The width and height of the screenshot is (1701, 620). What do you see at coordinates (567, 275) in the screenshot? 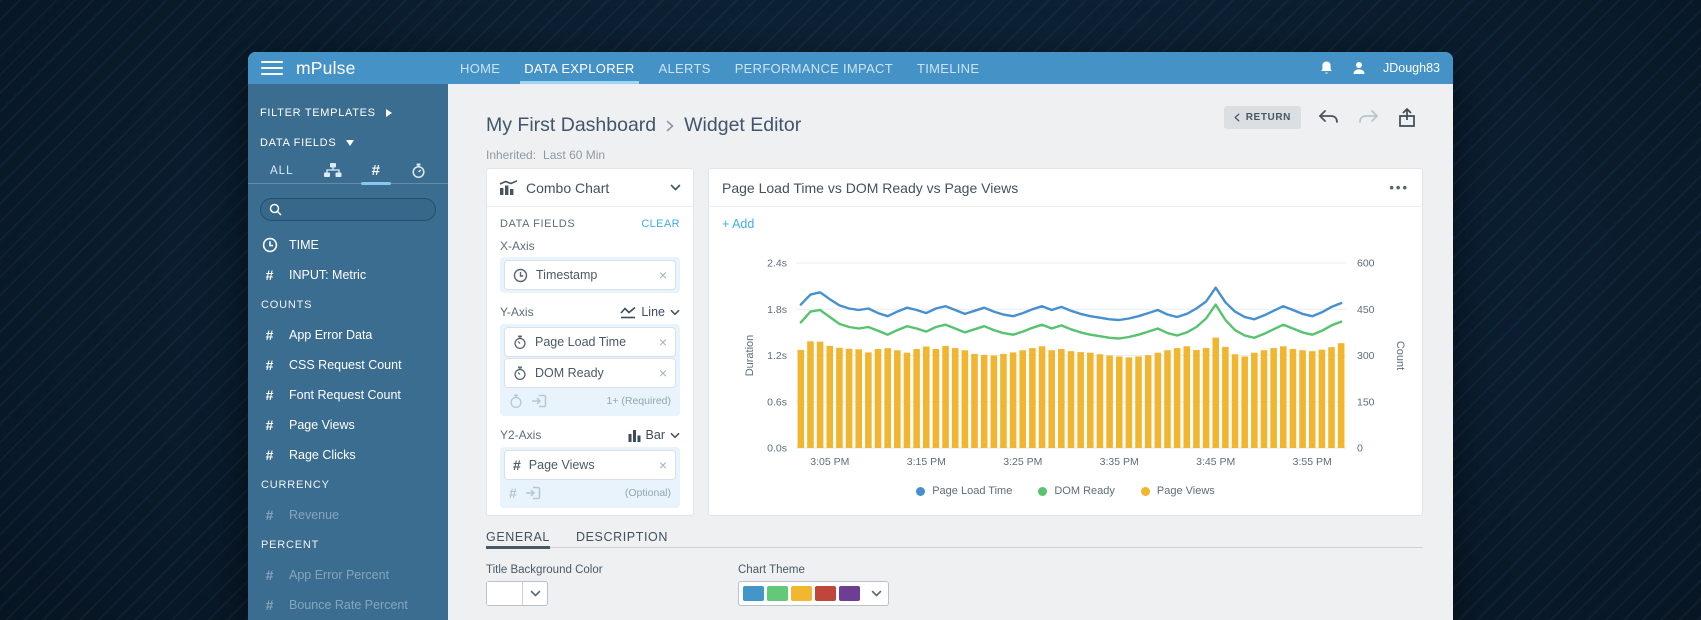
I see `field-name: Timestamp` at bounding box center [567, 275].